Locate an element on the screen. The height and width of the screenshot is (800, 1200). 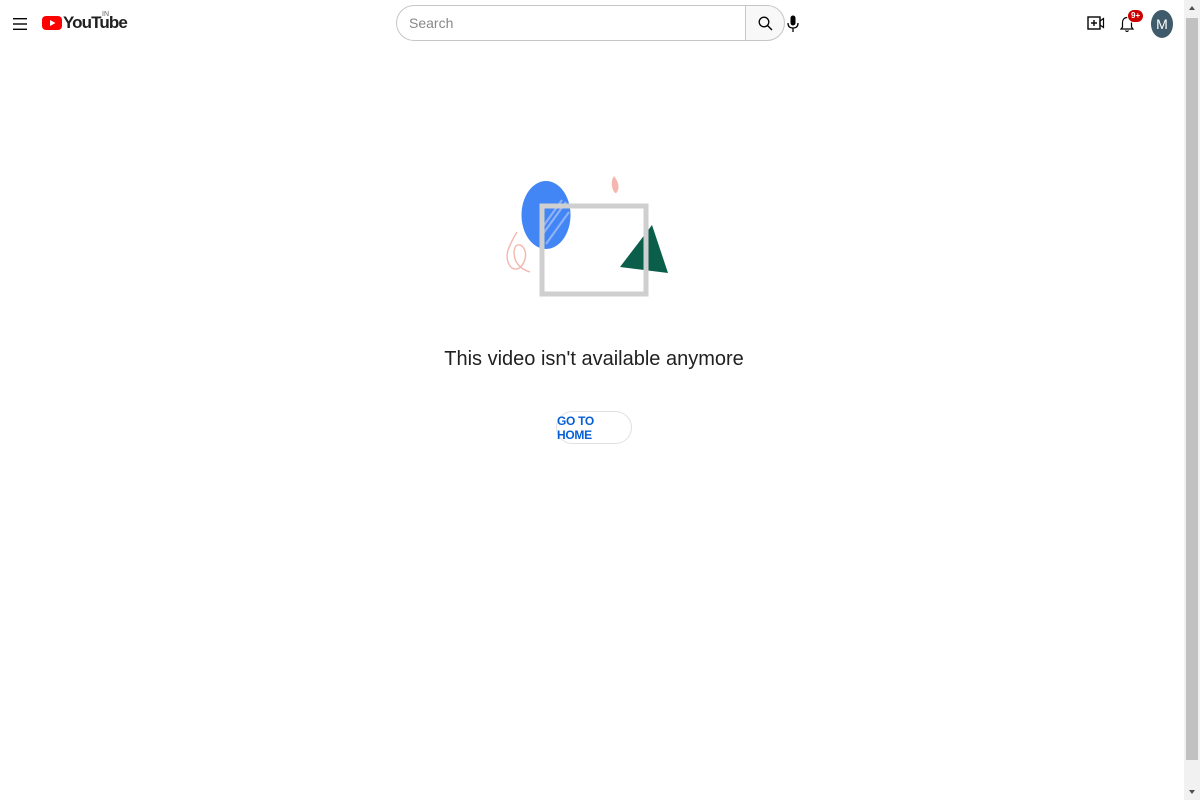
unavailable-message: This video isn't available anymore is located at coordinates (594, 359).